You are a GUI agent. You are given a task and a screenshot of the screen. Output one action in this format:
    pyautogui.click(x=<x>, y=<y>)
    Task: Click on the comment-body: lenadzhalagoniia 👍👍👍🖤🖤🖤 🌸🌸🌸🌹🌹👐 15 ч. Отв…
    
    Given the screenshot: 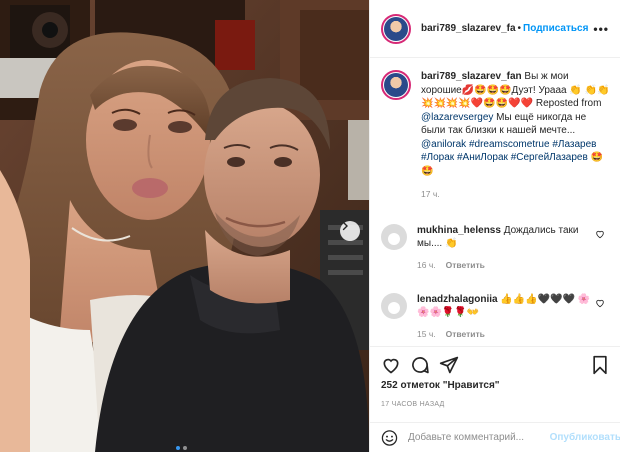 What is the action you would take?
    pyautogui.click(x=505, y=317)
    